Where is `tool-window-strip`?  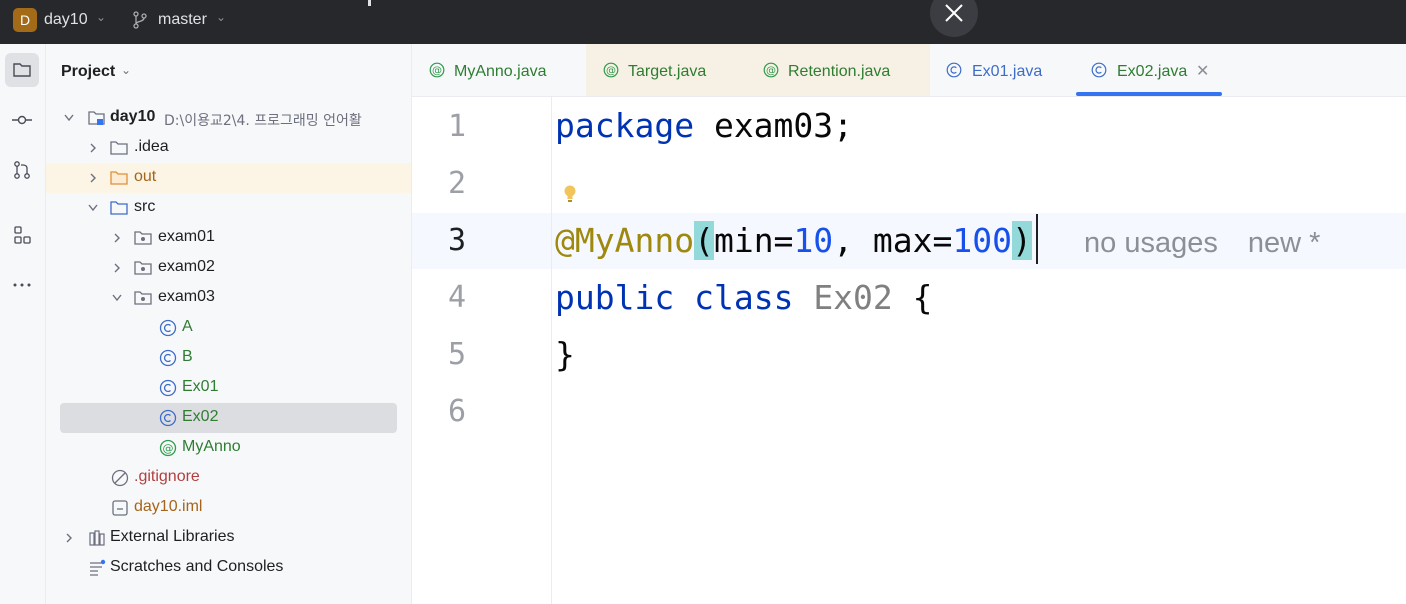 tool-window-strip is located at coordinates (23, 324).